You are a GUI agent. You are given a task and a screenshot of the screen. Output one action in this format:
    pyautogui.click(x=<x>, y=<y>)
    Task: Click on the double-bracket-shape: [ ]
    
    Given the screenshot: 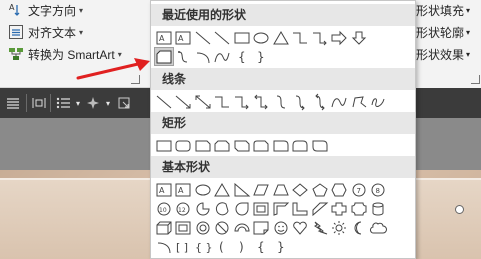 What is the action you would take?
    pyautogui.click(x=184, y=246)
    